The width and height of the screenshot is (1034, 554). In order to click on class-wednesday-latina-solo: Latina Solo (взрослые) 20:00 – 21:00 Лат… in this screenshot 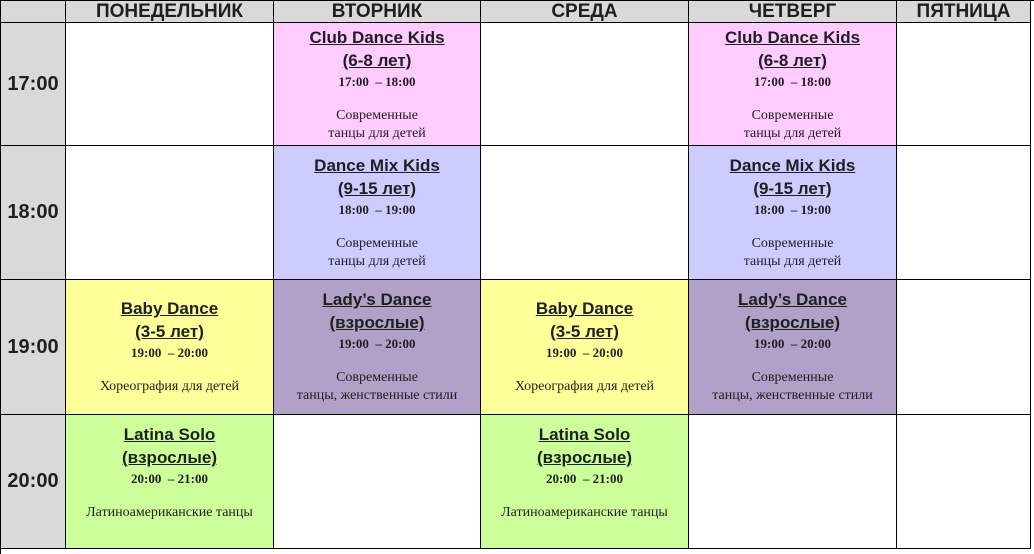, I will do `click(585, 482)`.